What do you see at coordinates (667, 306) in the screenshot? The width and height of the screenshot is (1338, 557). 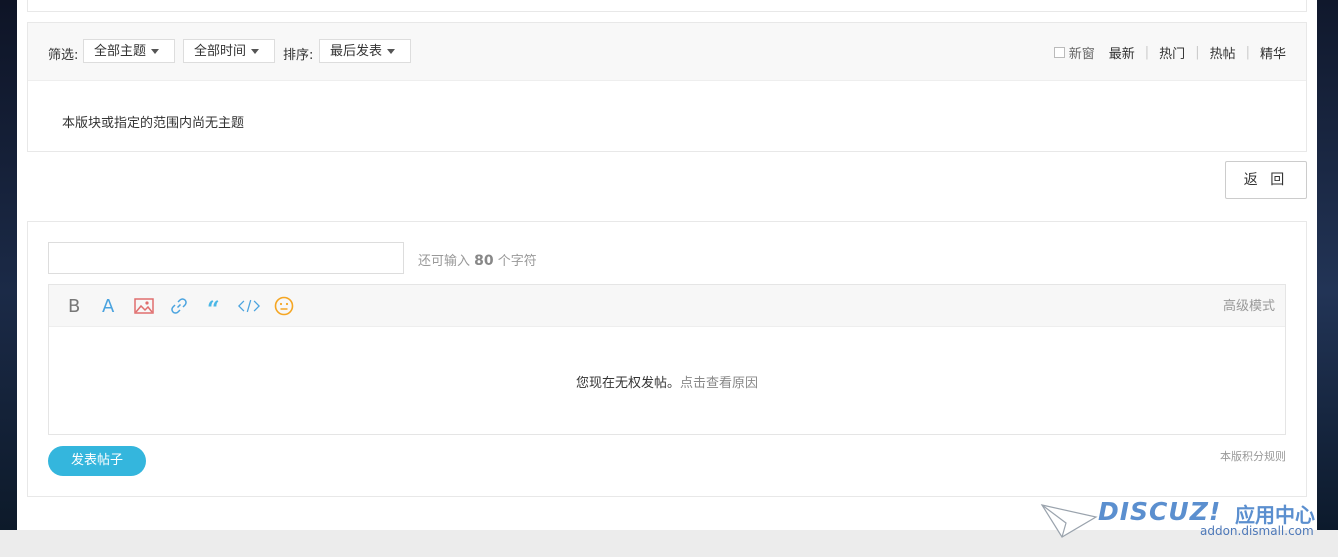 I see `editor-toolbar: B A “ 高级模式` at bounding box center [667, 306].